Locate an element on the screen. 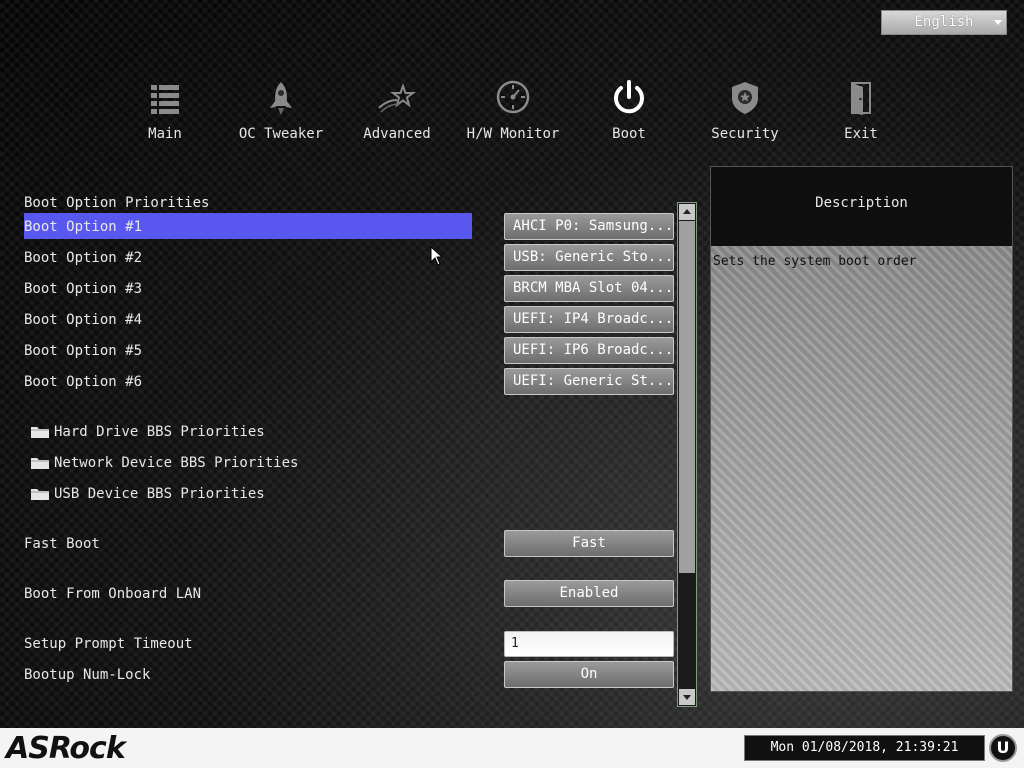  boot-option-3-label: Boot Option #3 is located at coordinates (83, 289).